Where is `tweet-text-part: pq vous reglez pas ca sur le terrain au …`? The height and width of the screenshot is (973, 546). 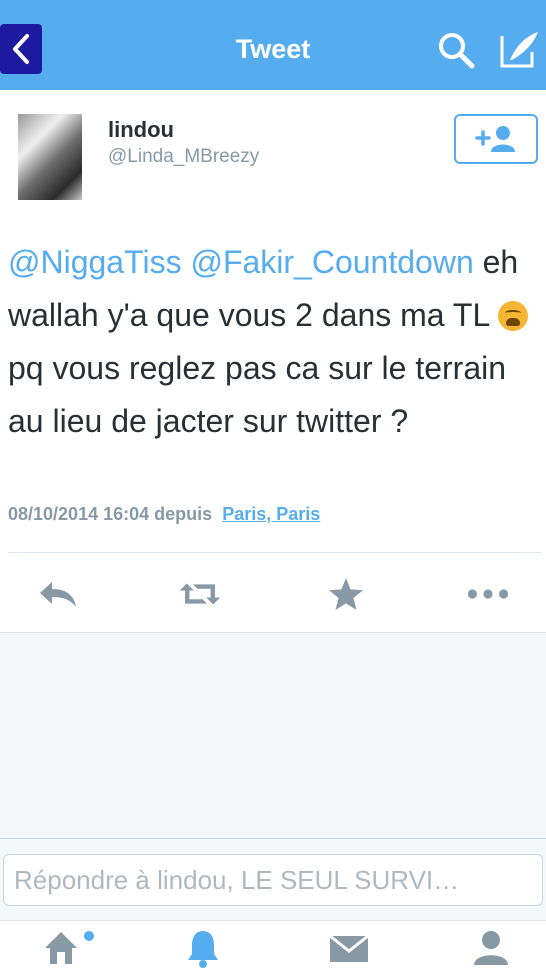 tweet-text-part: pq vous reglez pas ca sur le terrain au … is located at coordinates (257, 394).